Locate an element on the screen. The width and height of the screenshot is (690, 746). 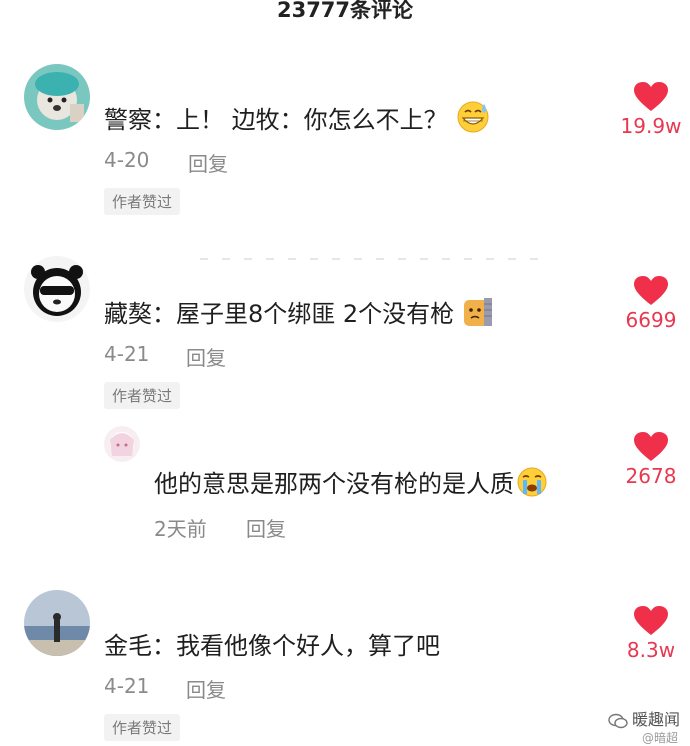
comment-date: 2天前 is located at coordinates (180, 529).